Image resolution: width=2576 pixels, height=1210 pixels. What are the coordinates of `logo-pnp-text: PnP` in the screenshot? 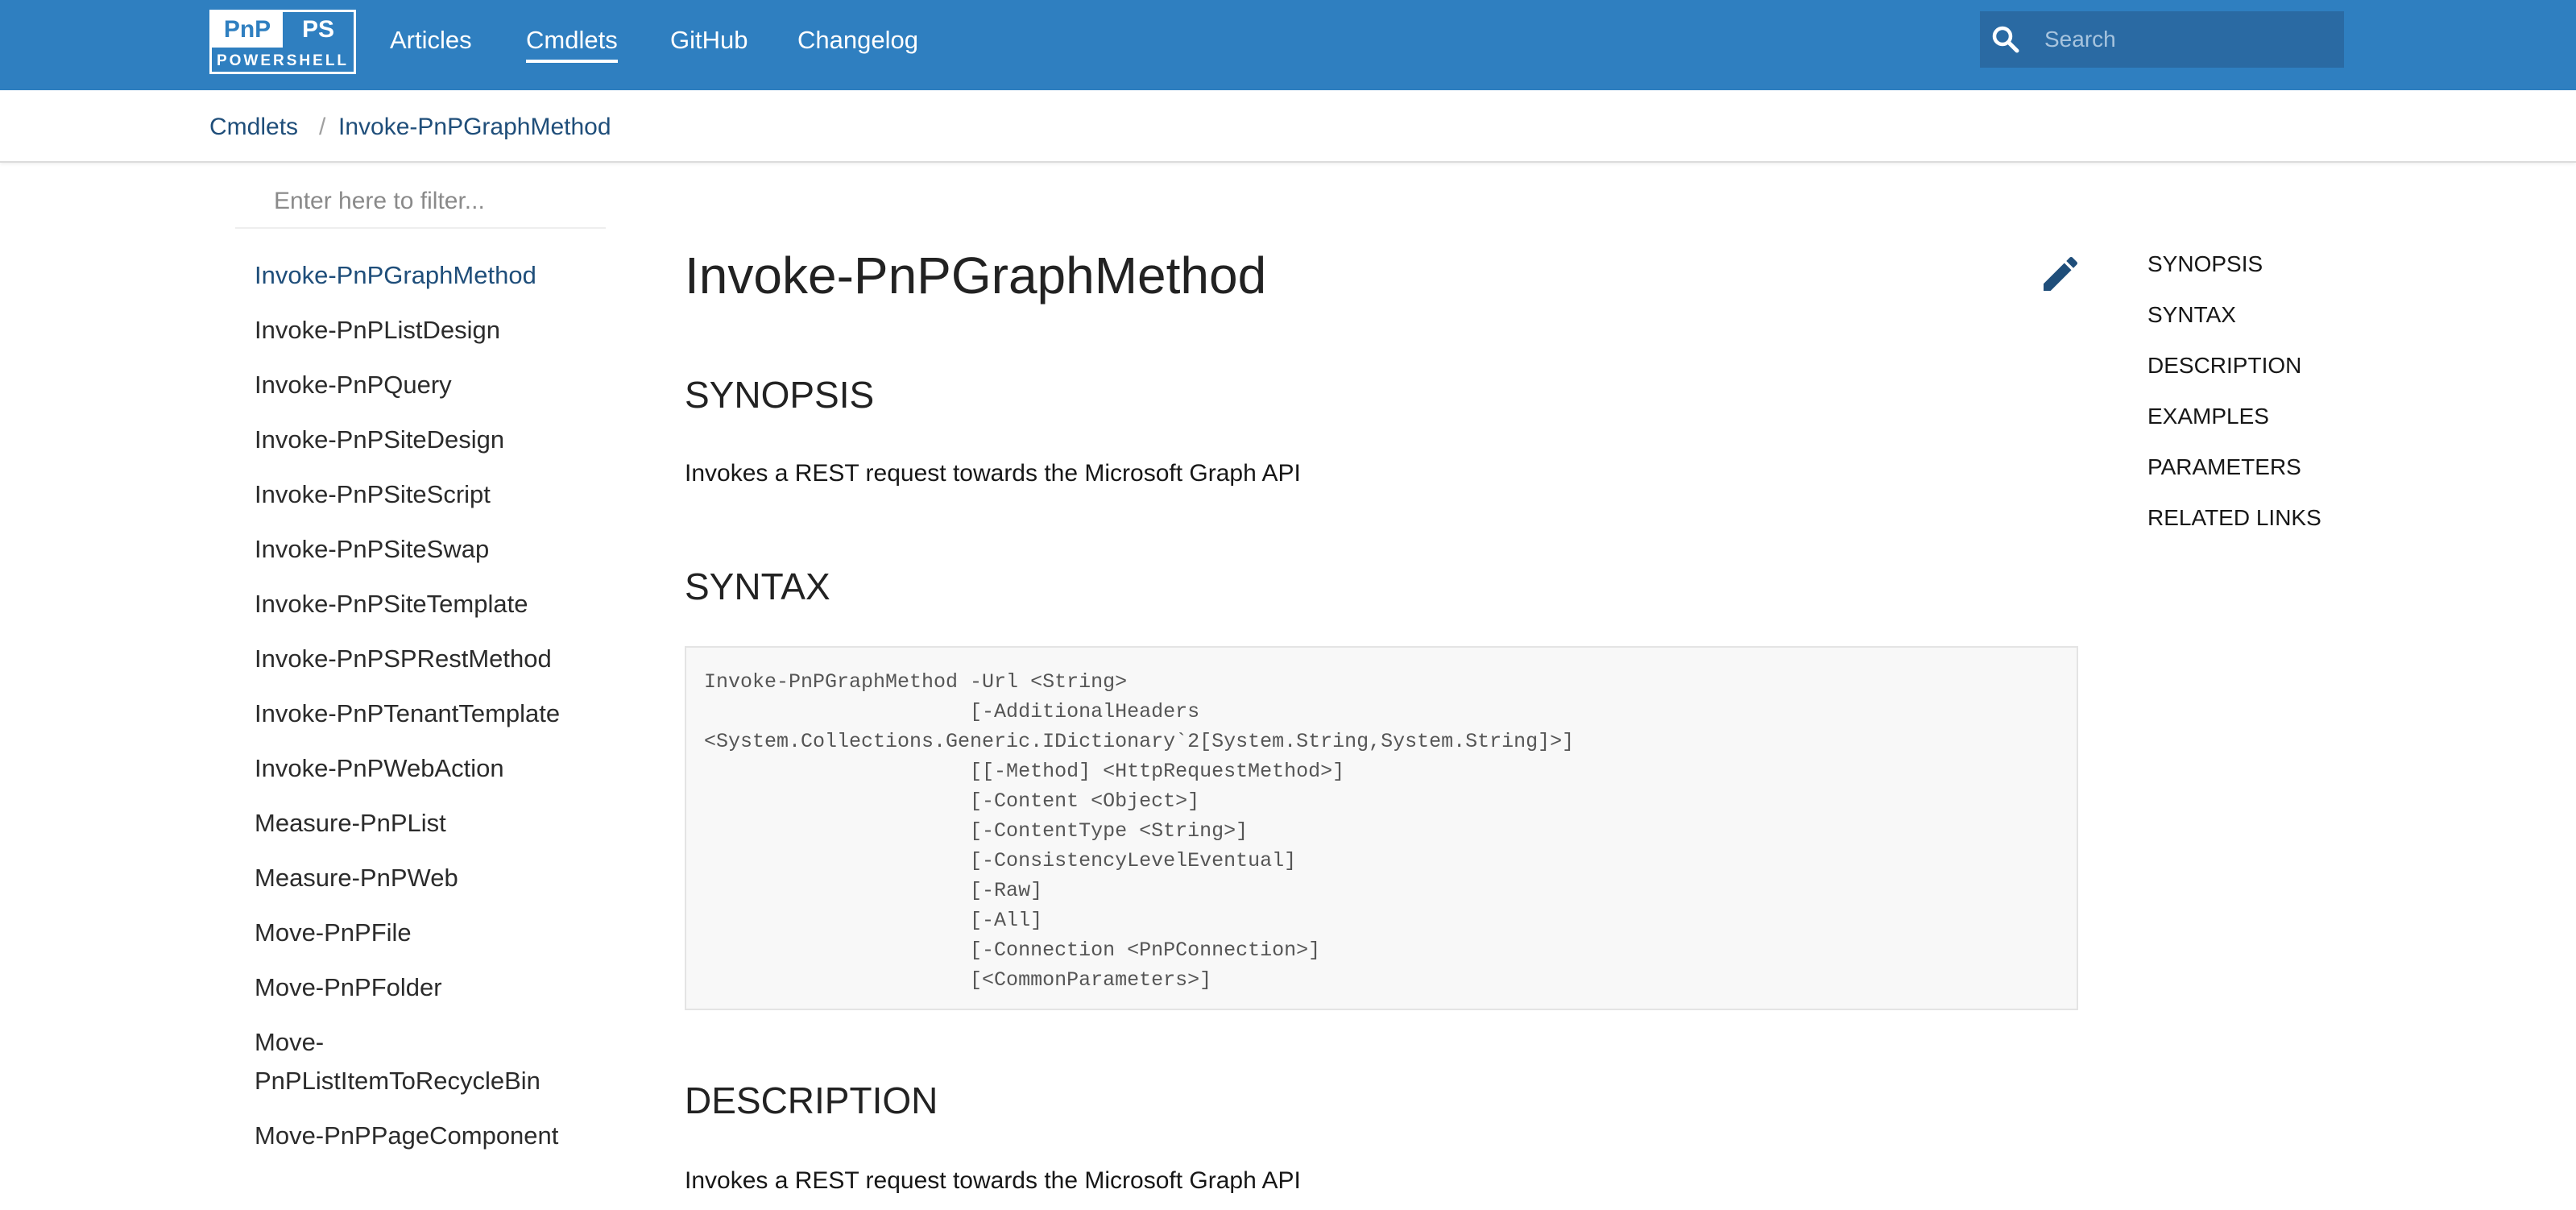 It's located at (247, 30).